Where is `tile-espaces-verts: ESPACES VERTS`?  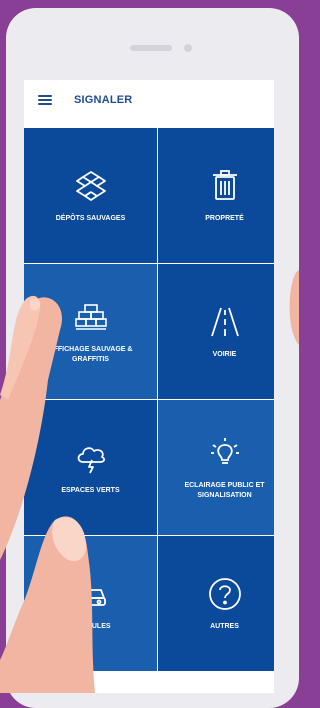
tile-espaces-verts: ESPACES VERTS is located at coordinates (90, 467).